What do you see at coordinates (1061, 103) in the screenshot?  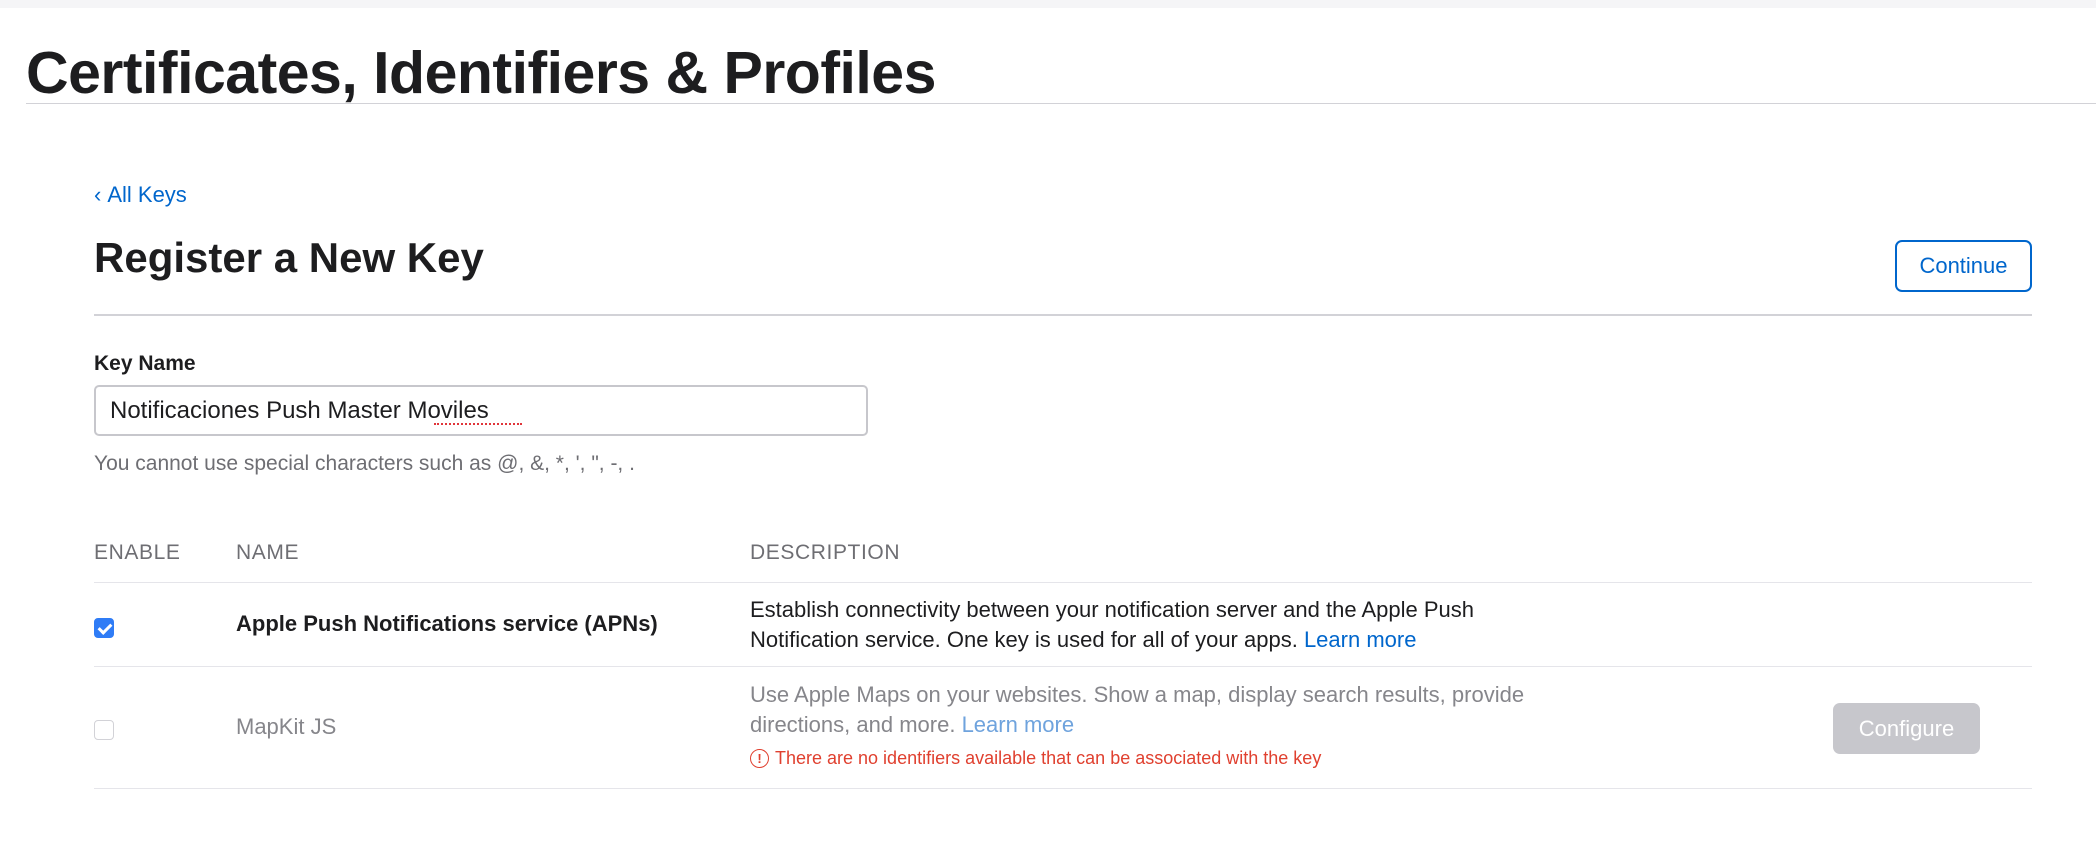 I see `title-divider` at bounding box center [1061, 103].